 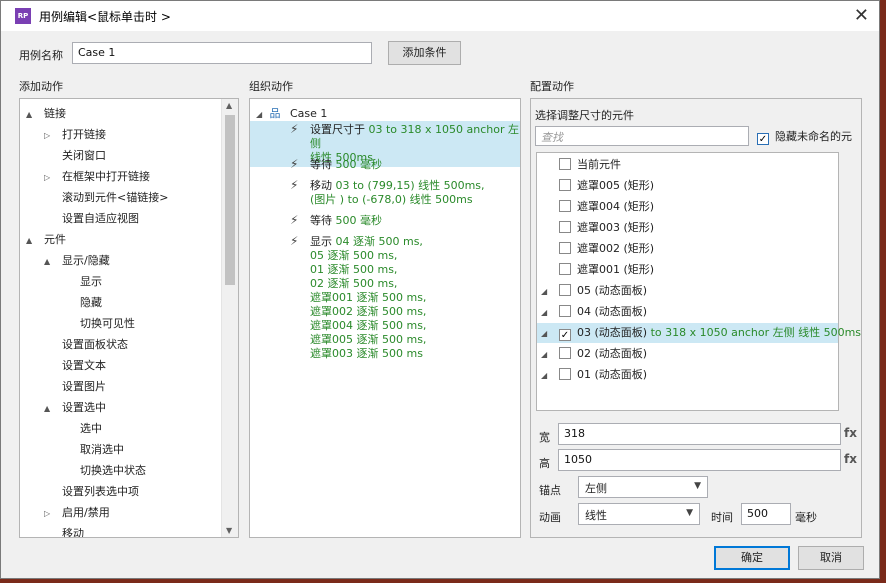 What do you see at coordinates (107, 323) in the screenshot?
I see `add-action-label: 切换可见性` at bounding box center [107, 323].